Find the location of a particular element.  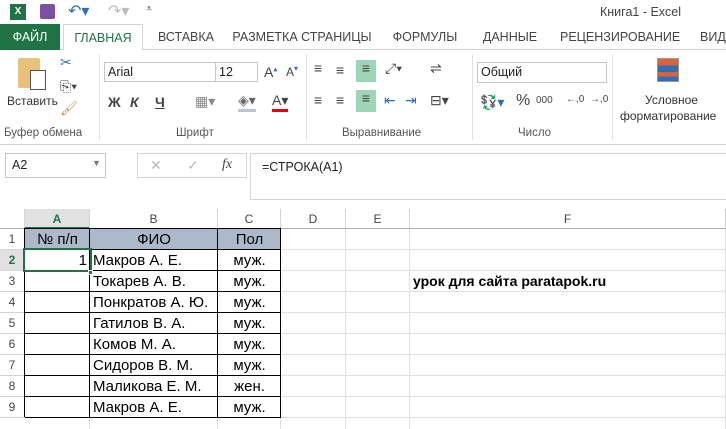

cell-gender: жен. is located at coordinates (249, 386).